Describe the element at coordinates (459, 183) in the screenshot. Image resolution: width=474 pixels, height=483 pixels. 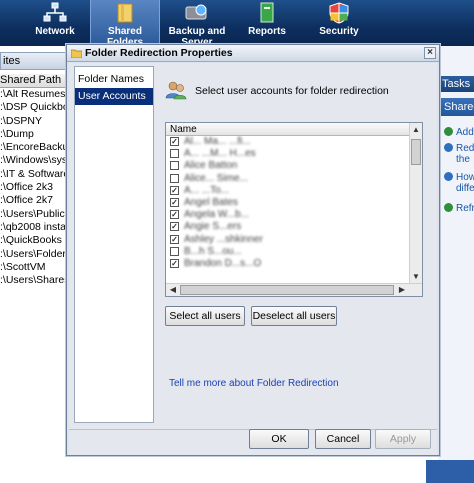
I see `task-how-different: How diffe` at that location.